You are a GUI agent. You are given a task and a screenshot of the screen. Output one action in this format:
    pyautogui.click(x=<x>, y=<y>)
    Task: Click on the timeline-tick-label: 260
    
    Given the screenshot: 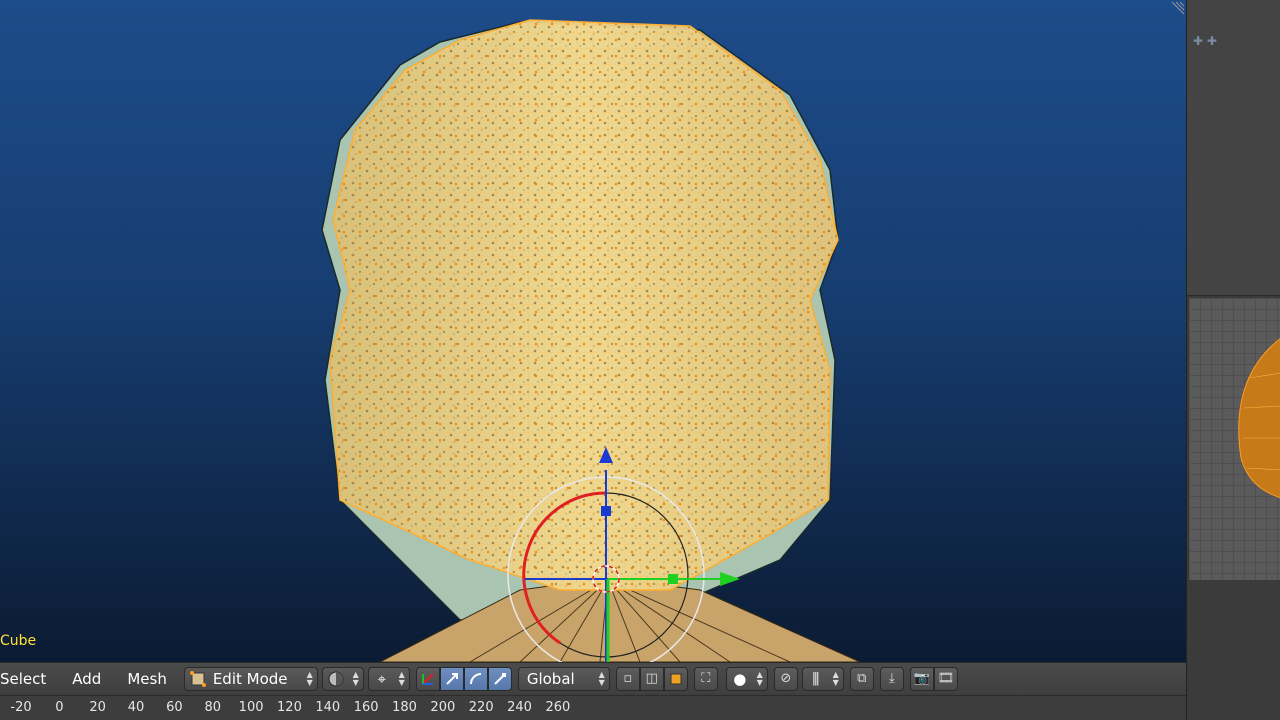 What is the action you would take?
    pyautogui.click(x=558, y=707)
    